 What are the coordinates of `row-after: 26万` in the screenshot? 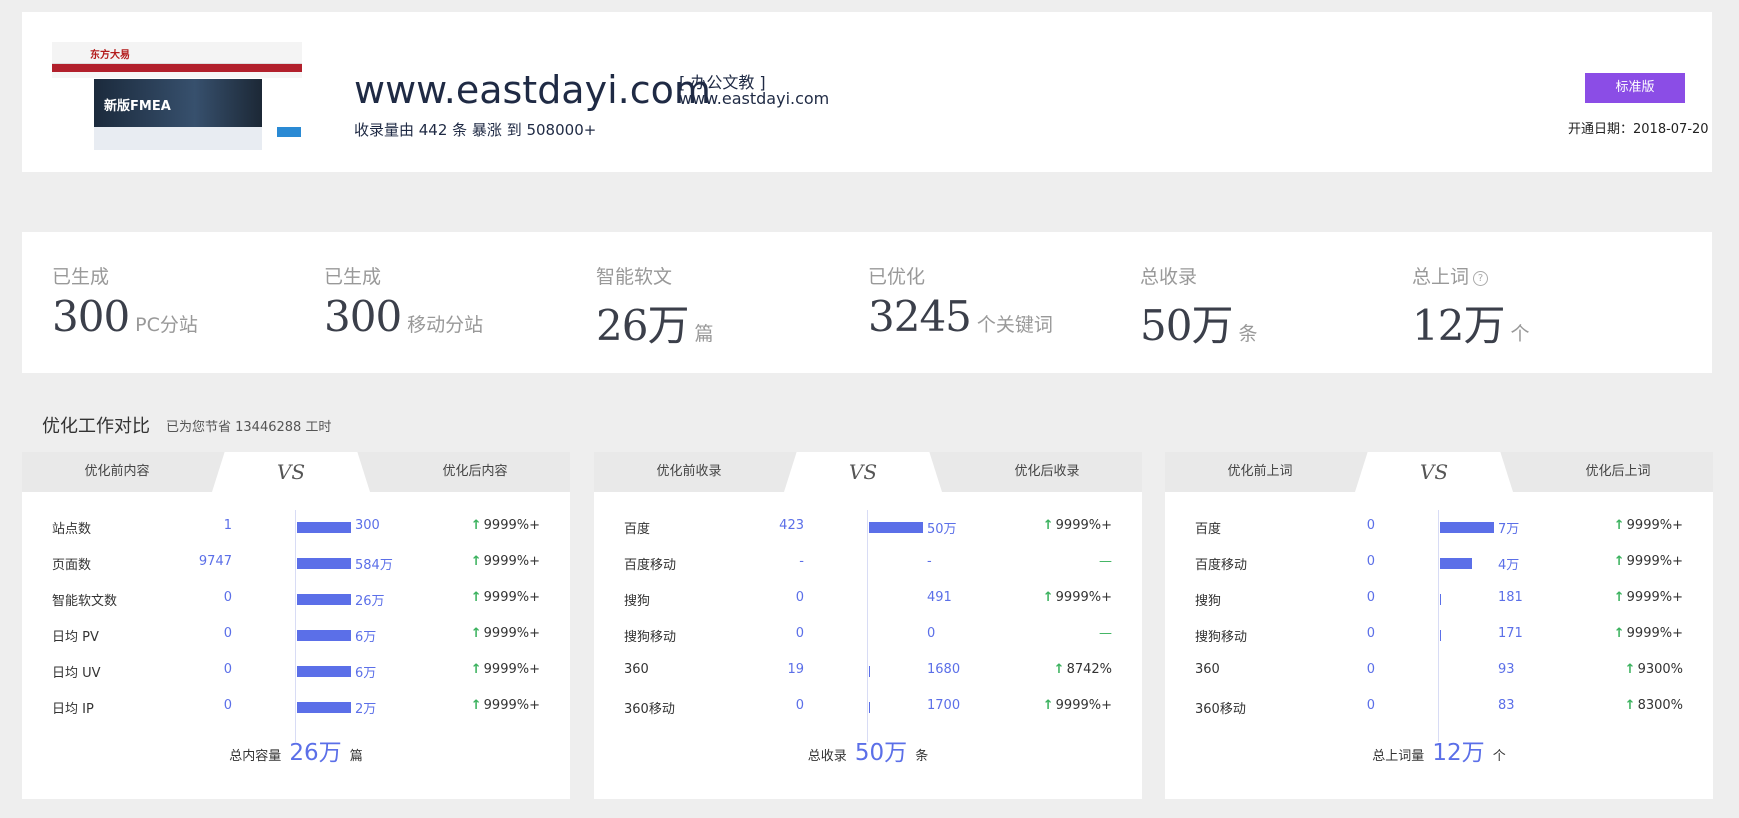 It's located at (370, 601).